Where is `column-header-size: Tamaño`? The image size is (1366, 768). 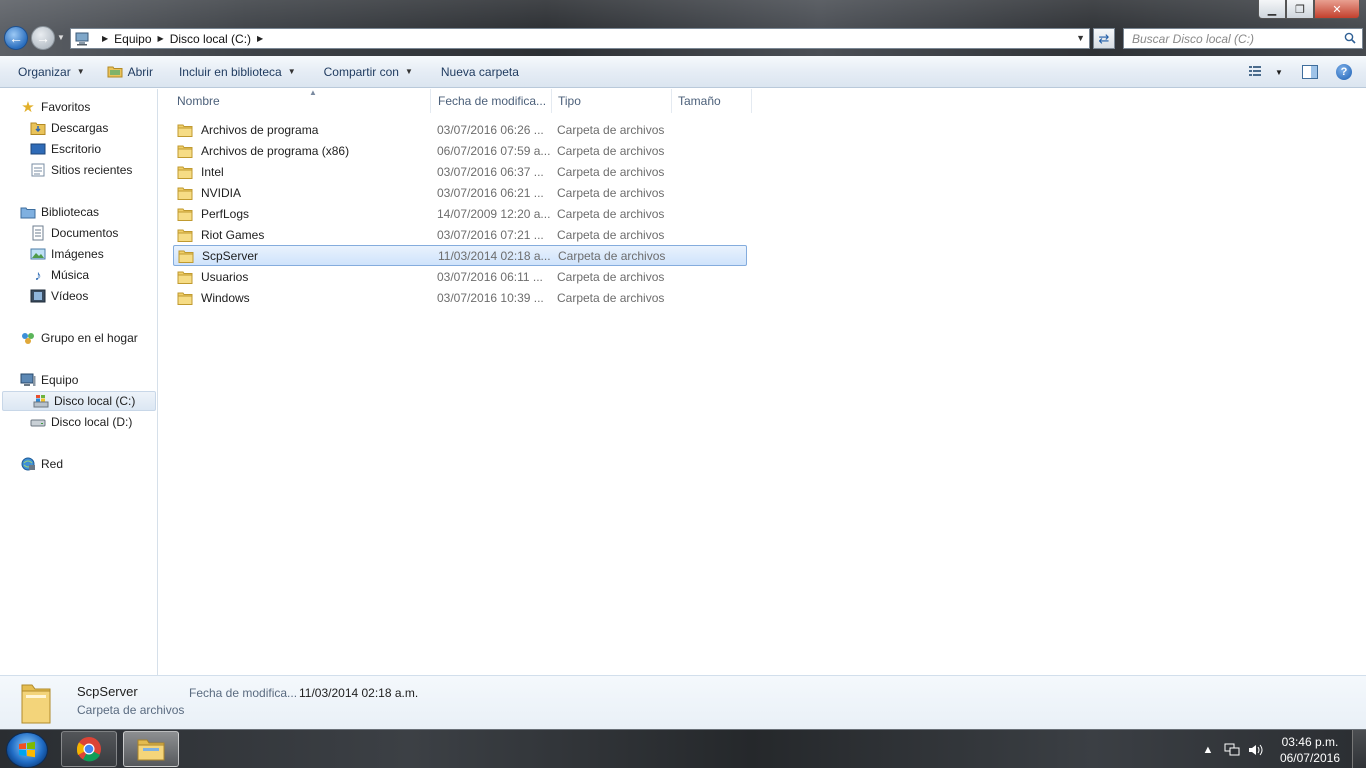 column-header-size: Tamaño is located at coordinates (712, 101).